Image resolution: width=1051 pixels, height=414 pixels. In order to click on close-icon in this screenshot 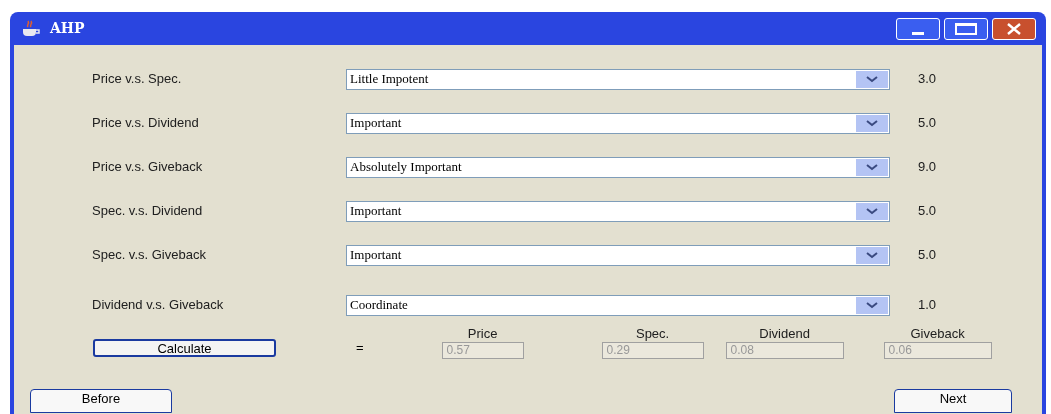, I will do `click(1014, 28)`.